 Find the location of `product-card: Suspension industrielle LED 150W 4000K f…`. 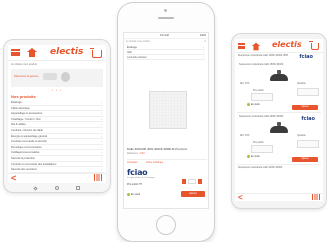

product-card: Suspension industrielle LED 150W 4000K f… is located at coordinates (279, 83).